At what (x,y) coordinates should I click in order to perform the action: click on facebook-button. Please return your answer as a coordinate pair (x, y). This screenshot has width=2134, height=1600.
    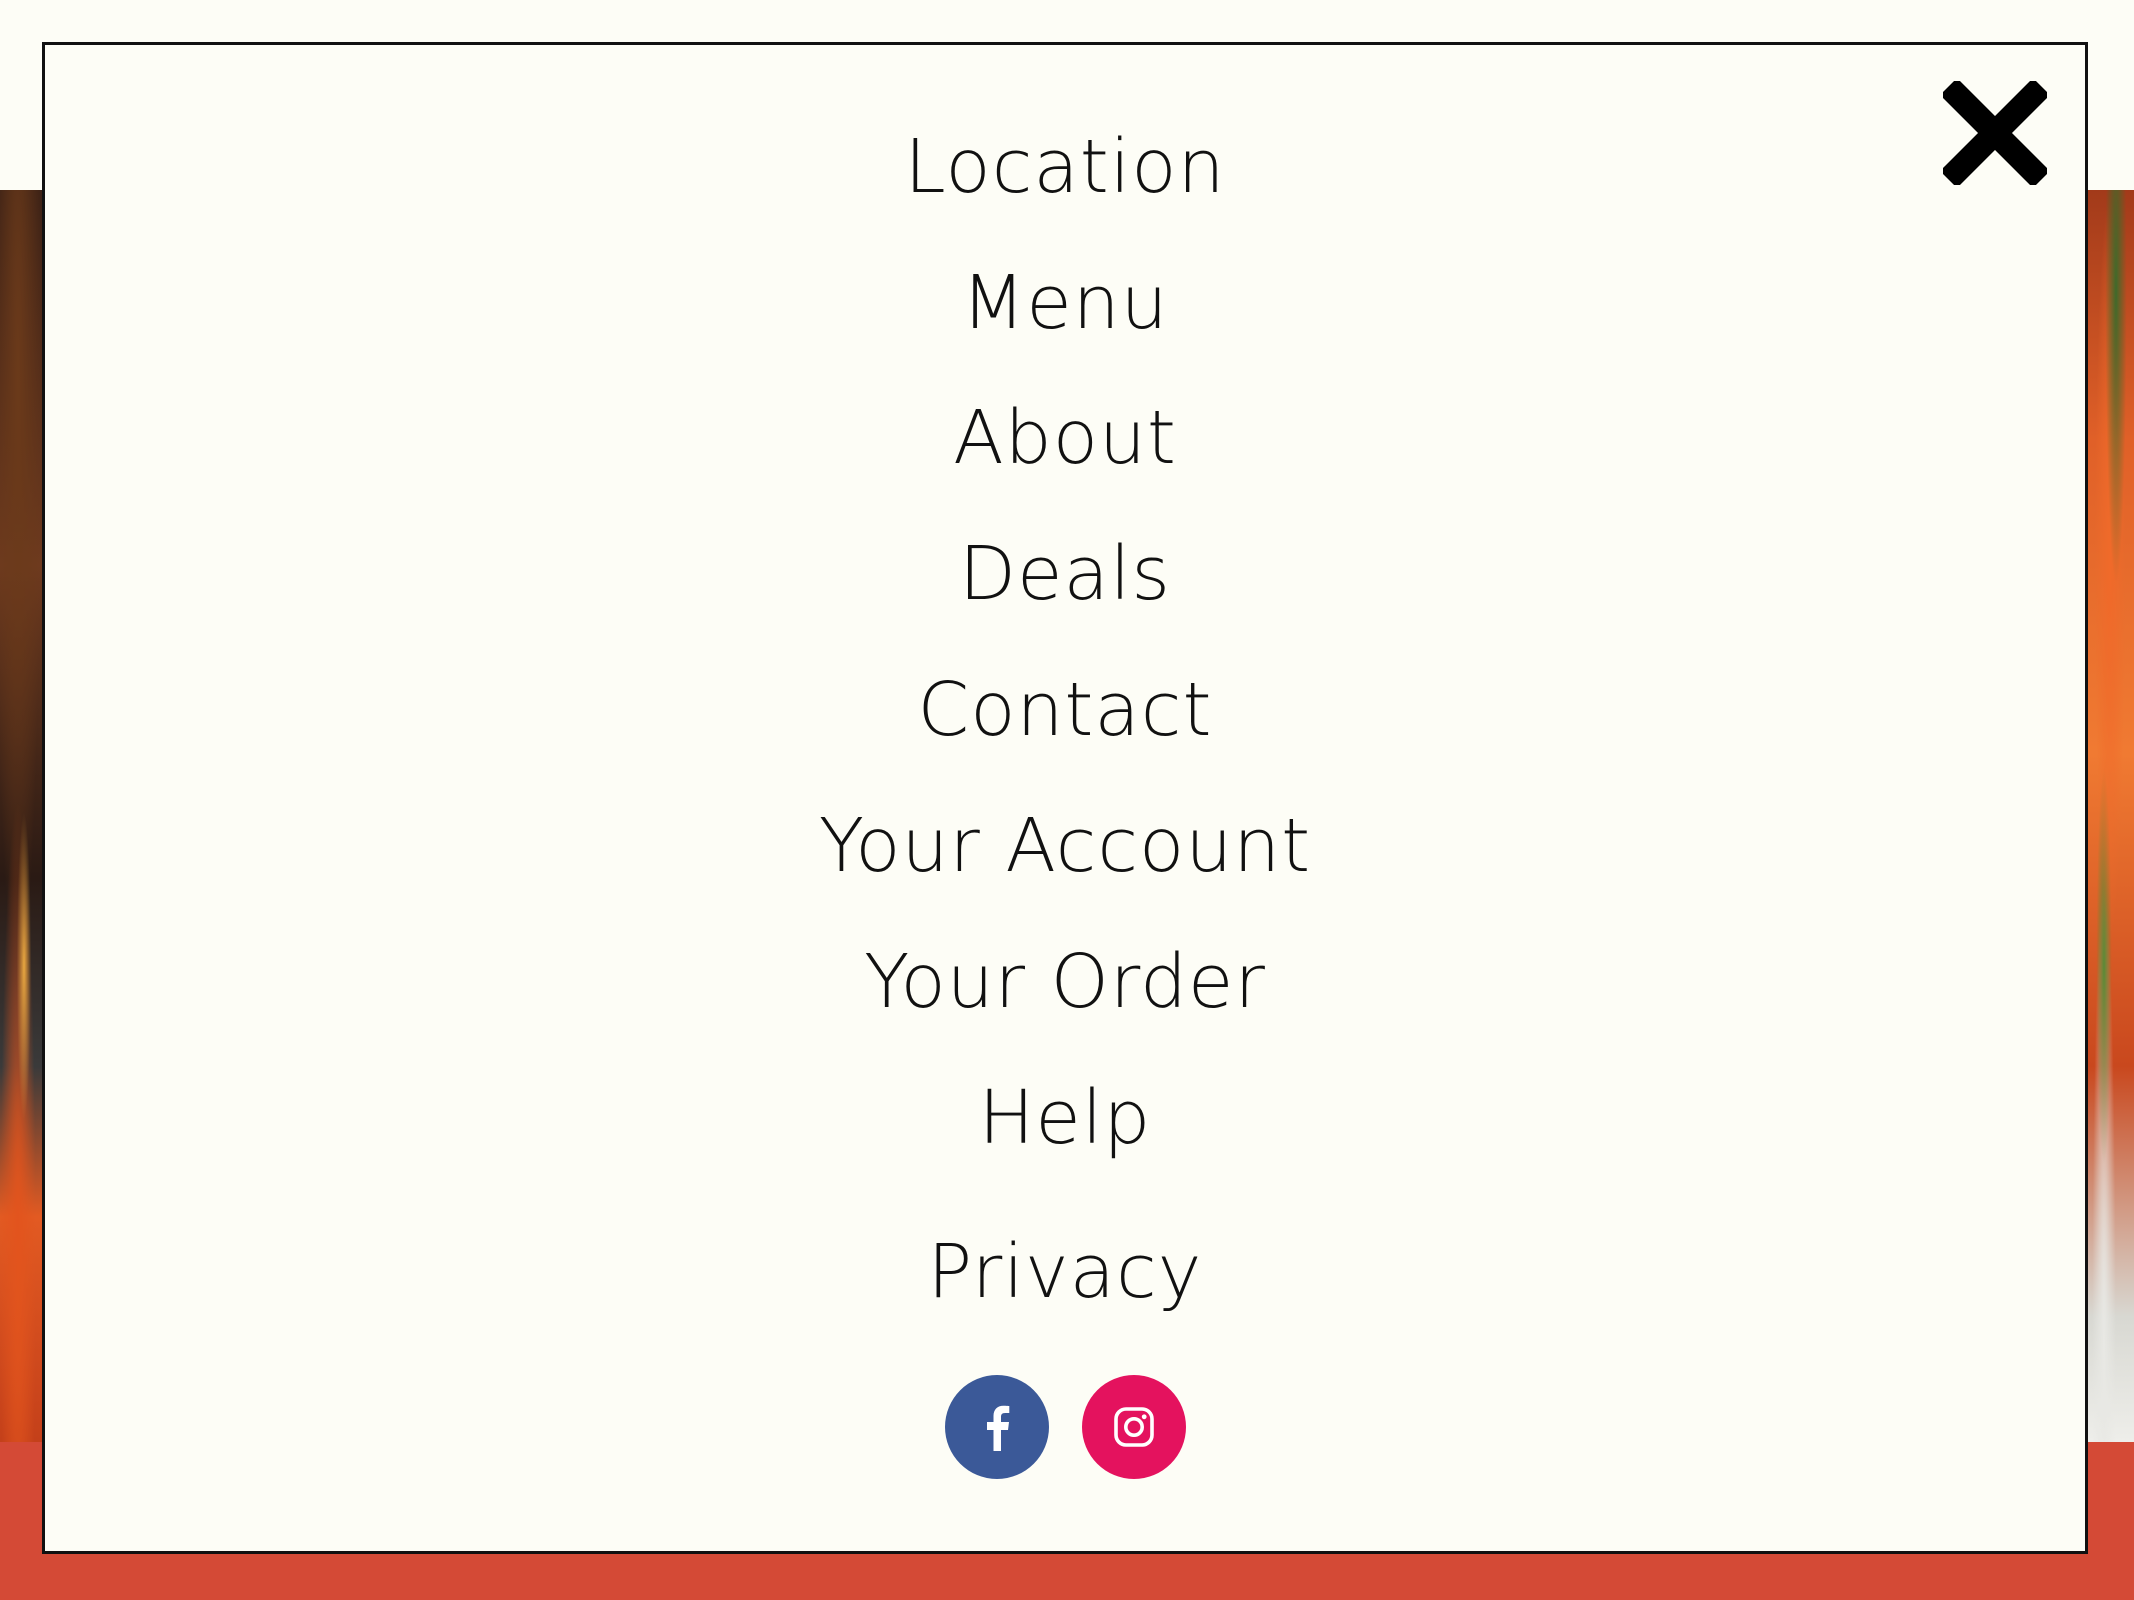
    Looking at the image, I should click on (996, 1427).